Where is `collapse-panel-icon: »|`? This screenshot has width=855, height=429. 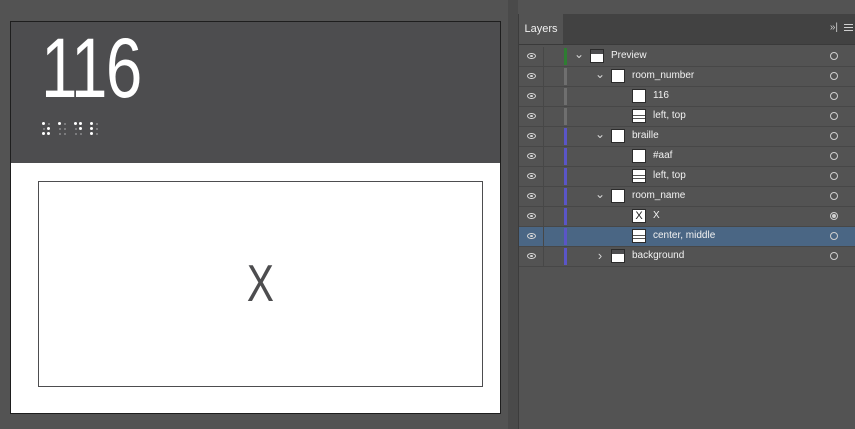
collapse-panel-icon: »| is located at coordinates (834, 27).